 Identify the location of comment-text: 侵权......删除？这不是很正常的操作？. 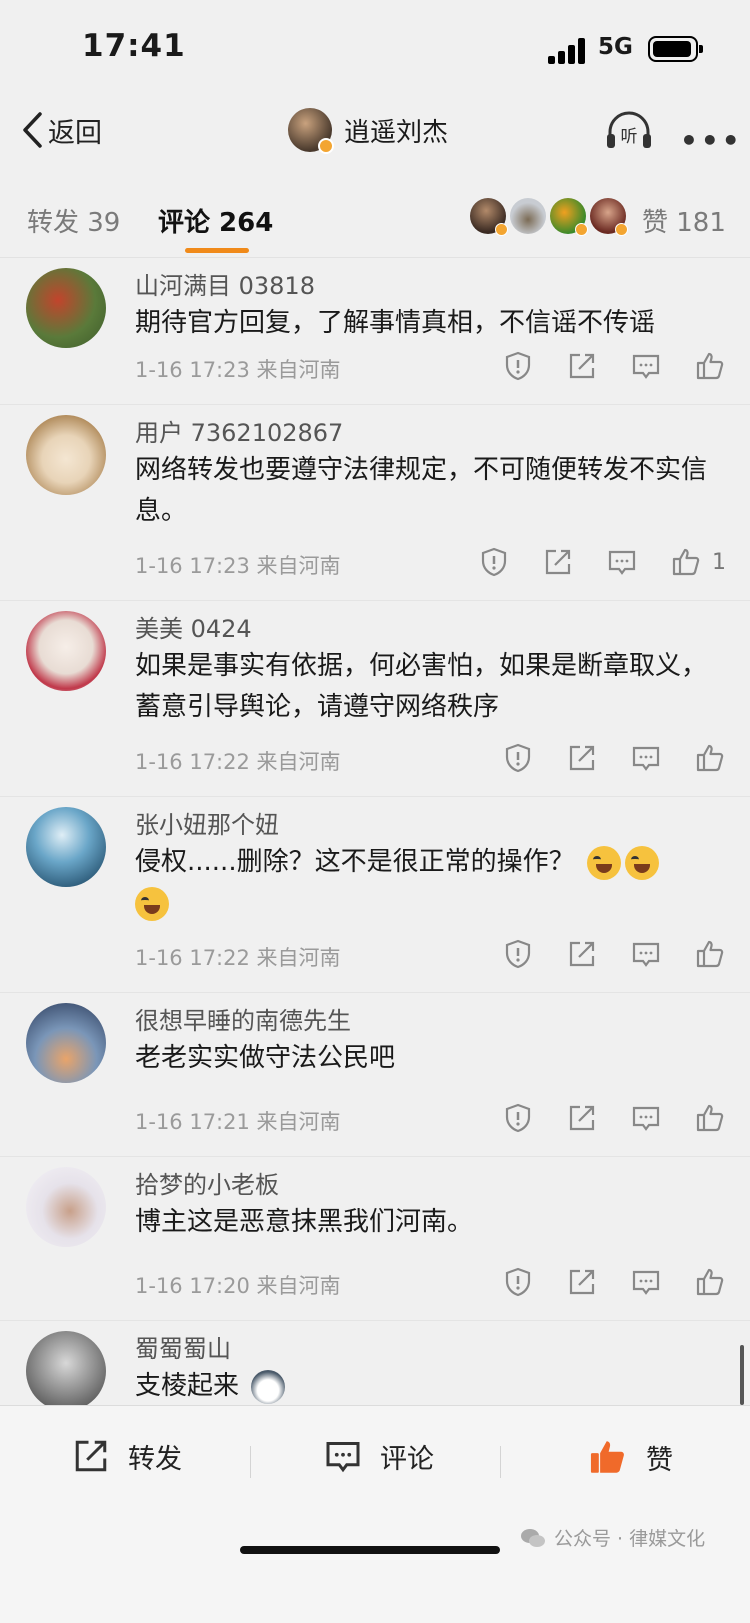
(425, 883).